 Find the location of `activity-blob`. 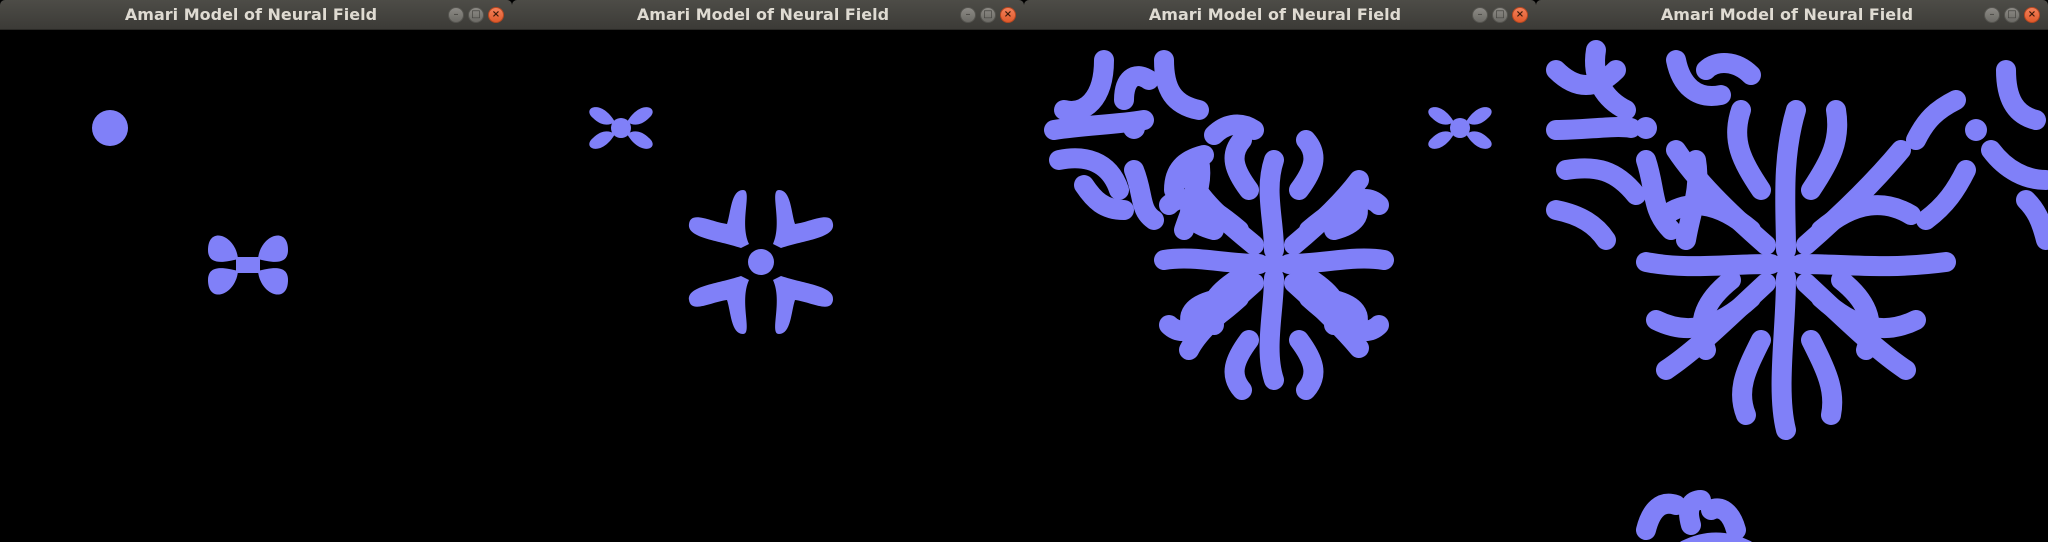

activity-blob is located at coordinates (110, 128).